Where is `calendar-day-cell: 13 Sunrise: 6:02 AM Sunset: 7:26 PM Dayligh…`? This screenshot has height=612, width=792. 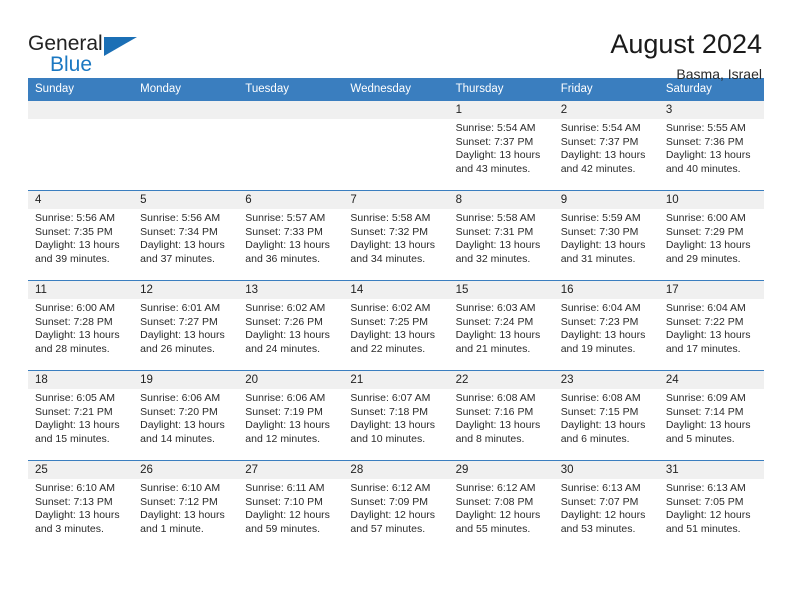
calendar-day-cell: 13 Sunrise: 6:02 AM Sunset: 7:26 PM Dayligh… is located at coordinates (291, 325).